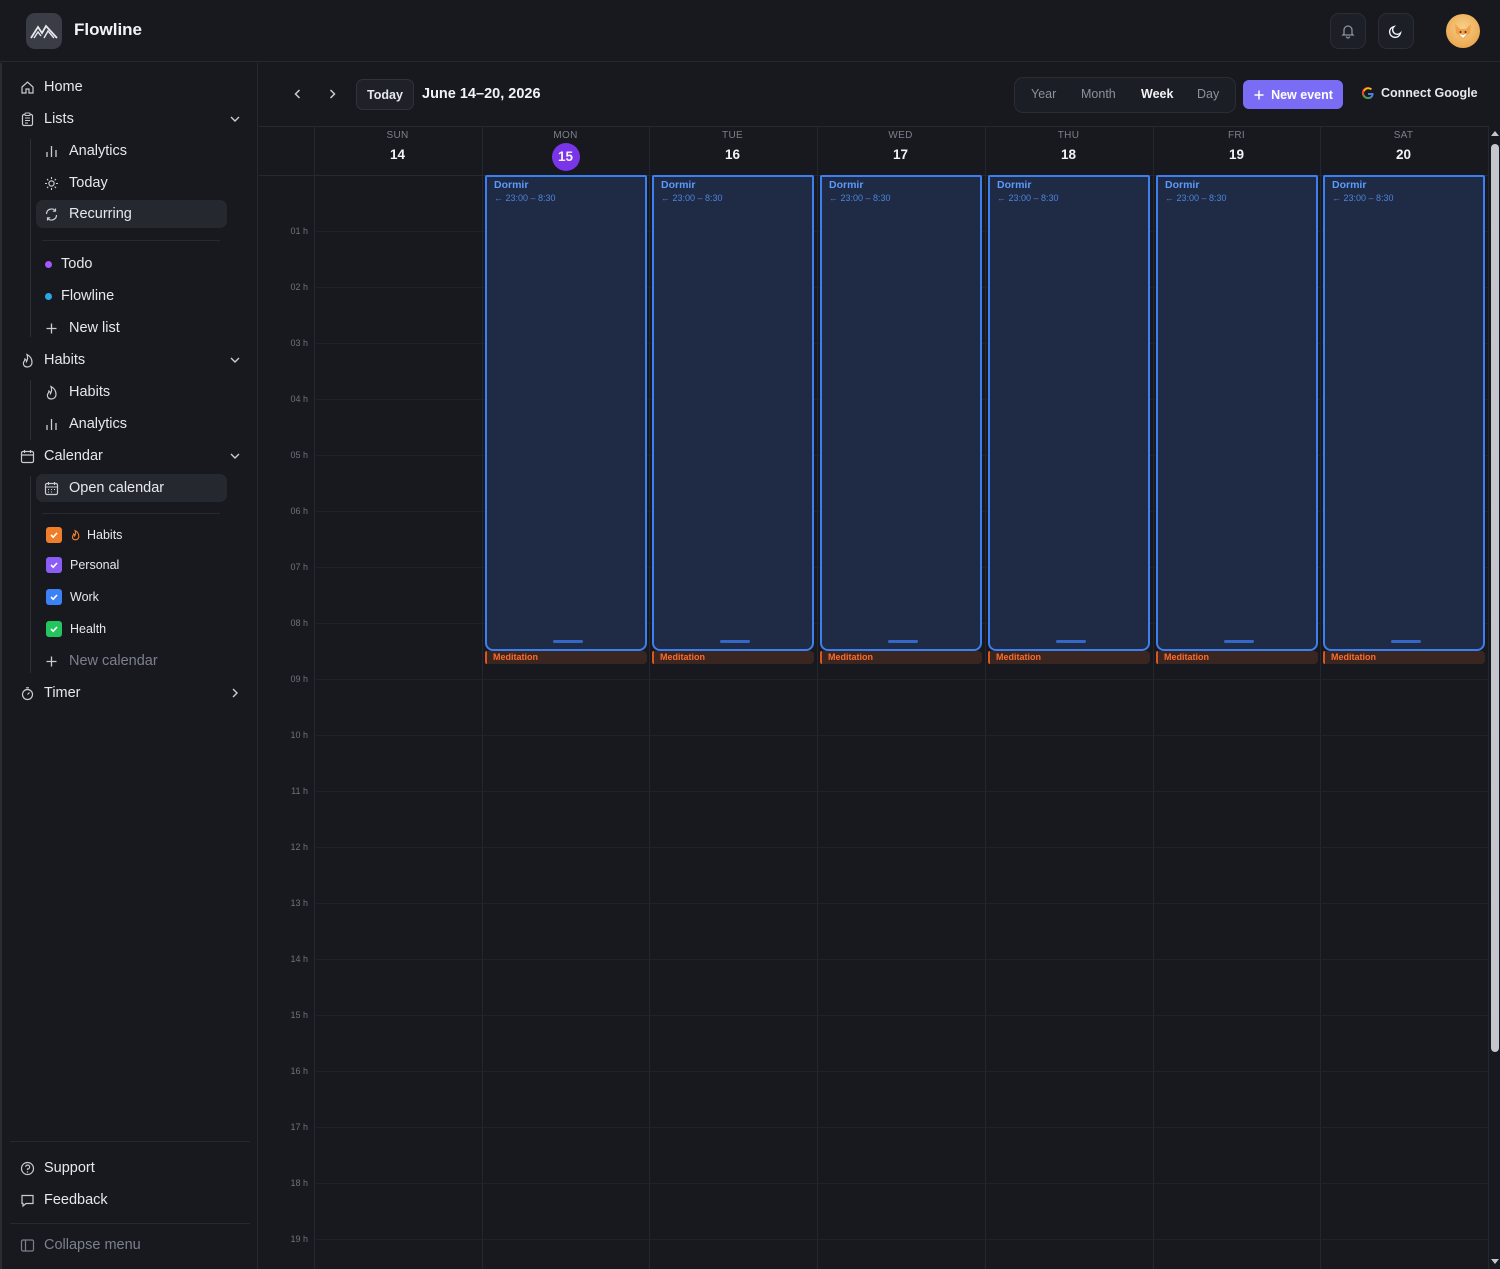 The height and width of the screenshot is (1269, 1500). What do you see at coordinates (87, 214) in the screenshot?
I see `sidebar-item-recurring: Recurring` at bounding box center [87, 214].